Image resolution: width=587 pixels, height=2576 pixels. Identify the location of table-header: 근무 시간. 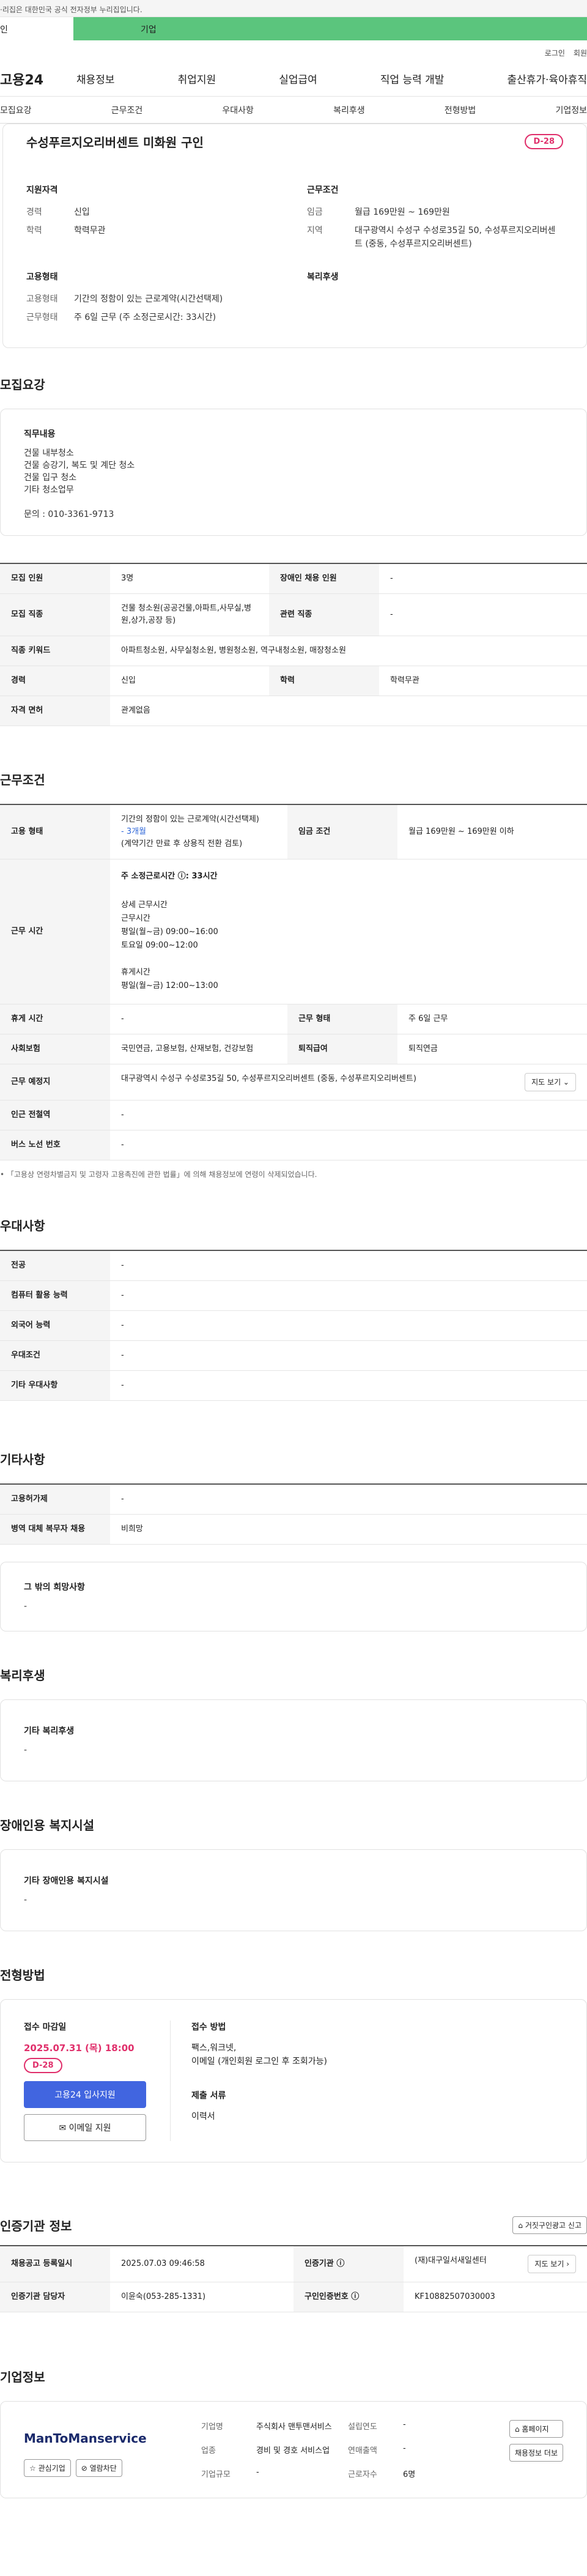
(55, 931).